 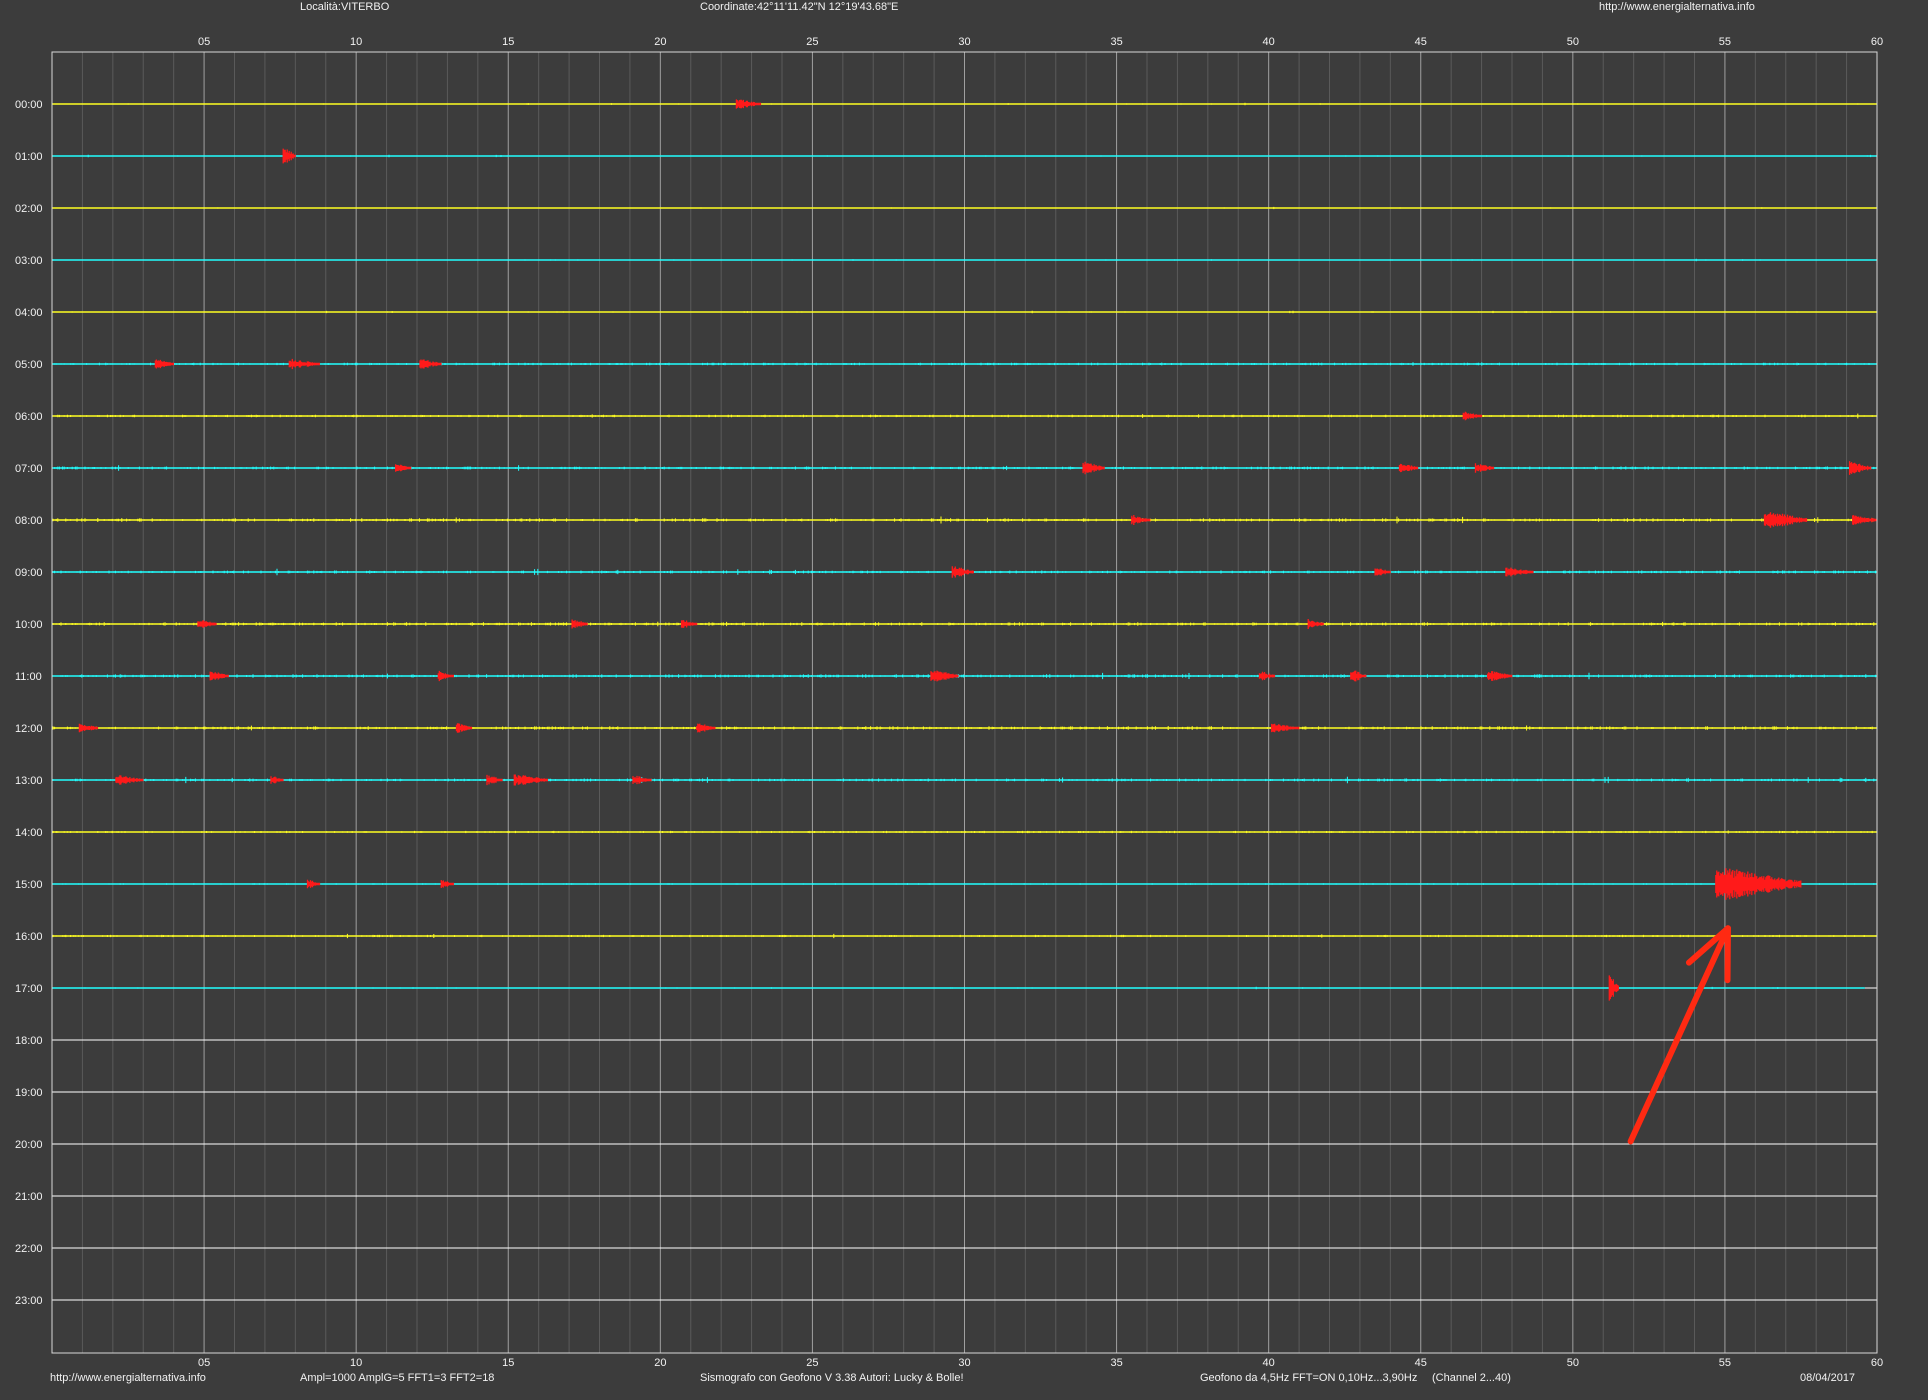 I want to click on x-tick-label-top: 05, so click(x=204, y=42).